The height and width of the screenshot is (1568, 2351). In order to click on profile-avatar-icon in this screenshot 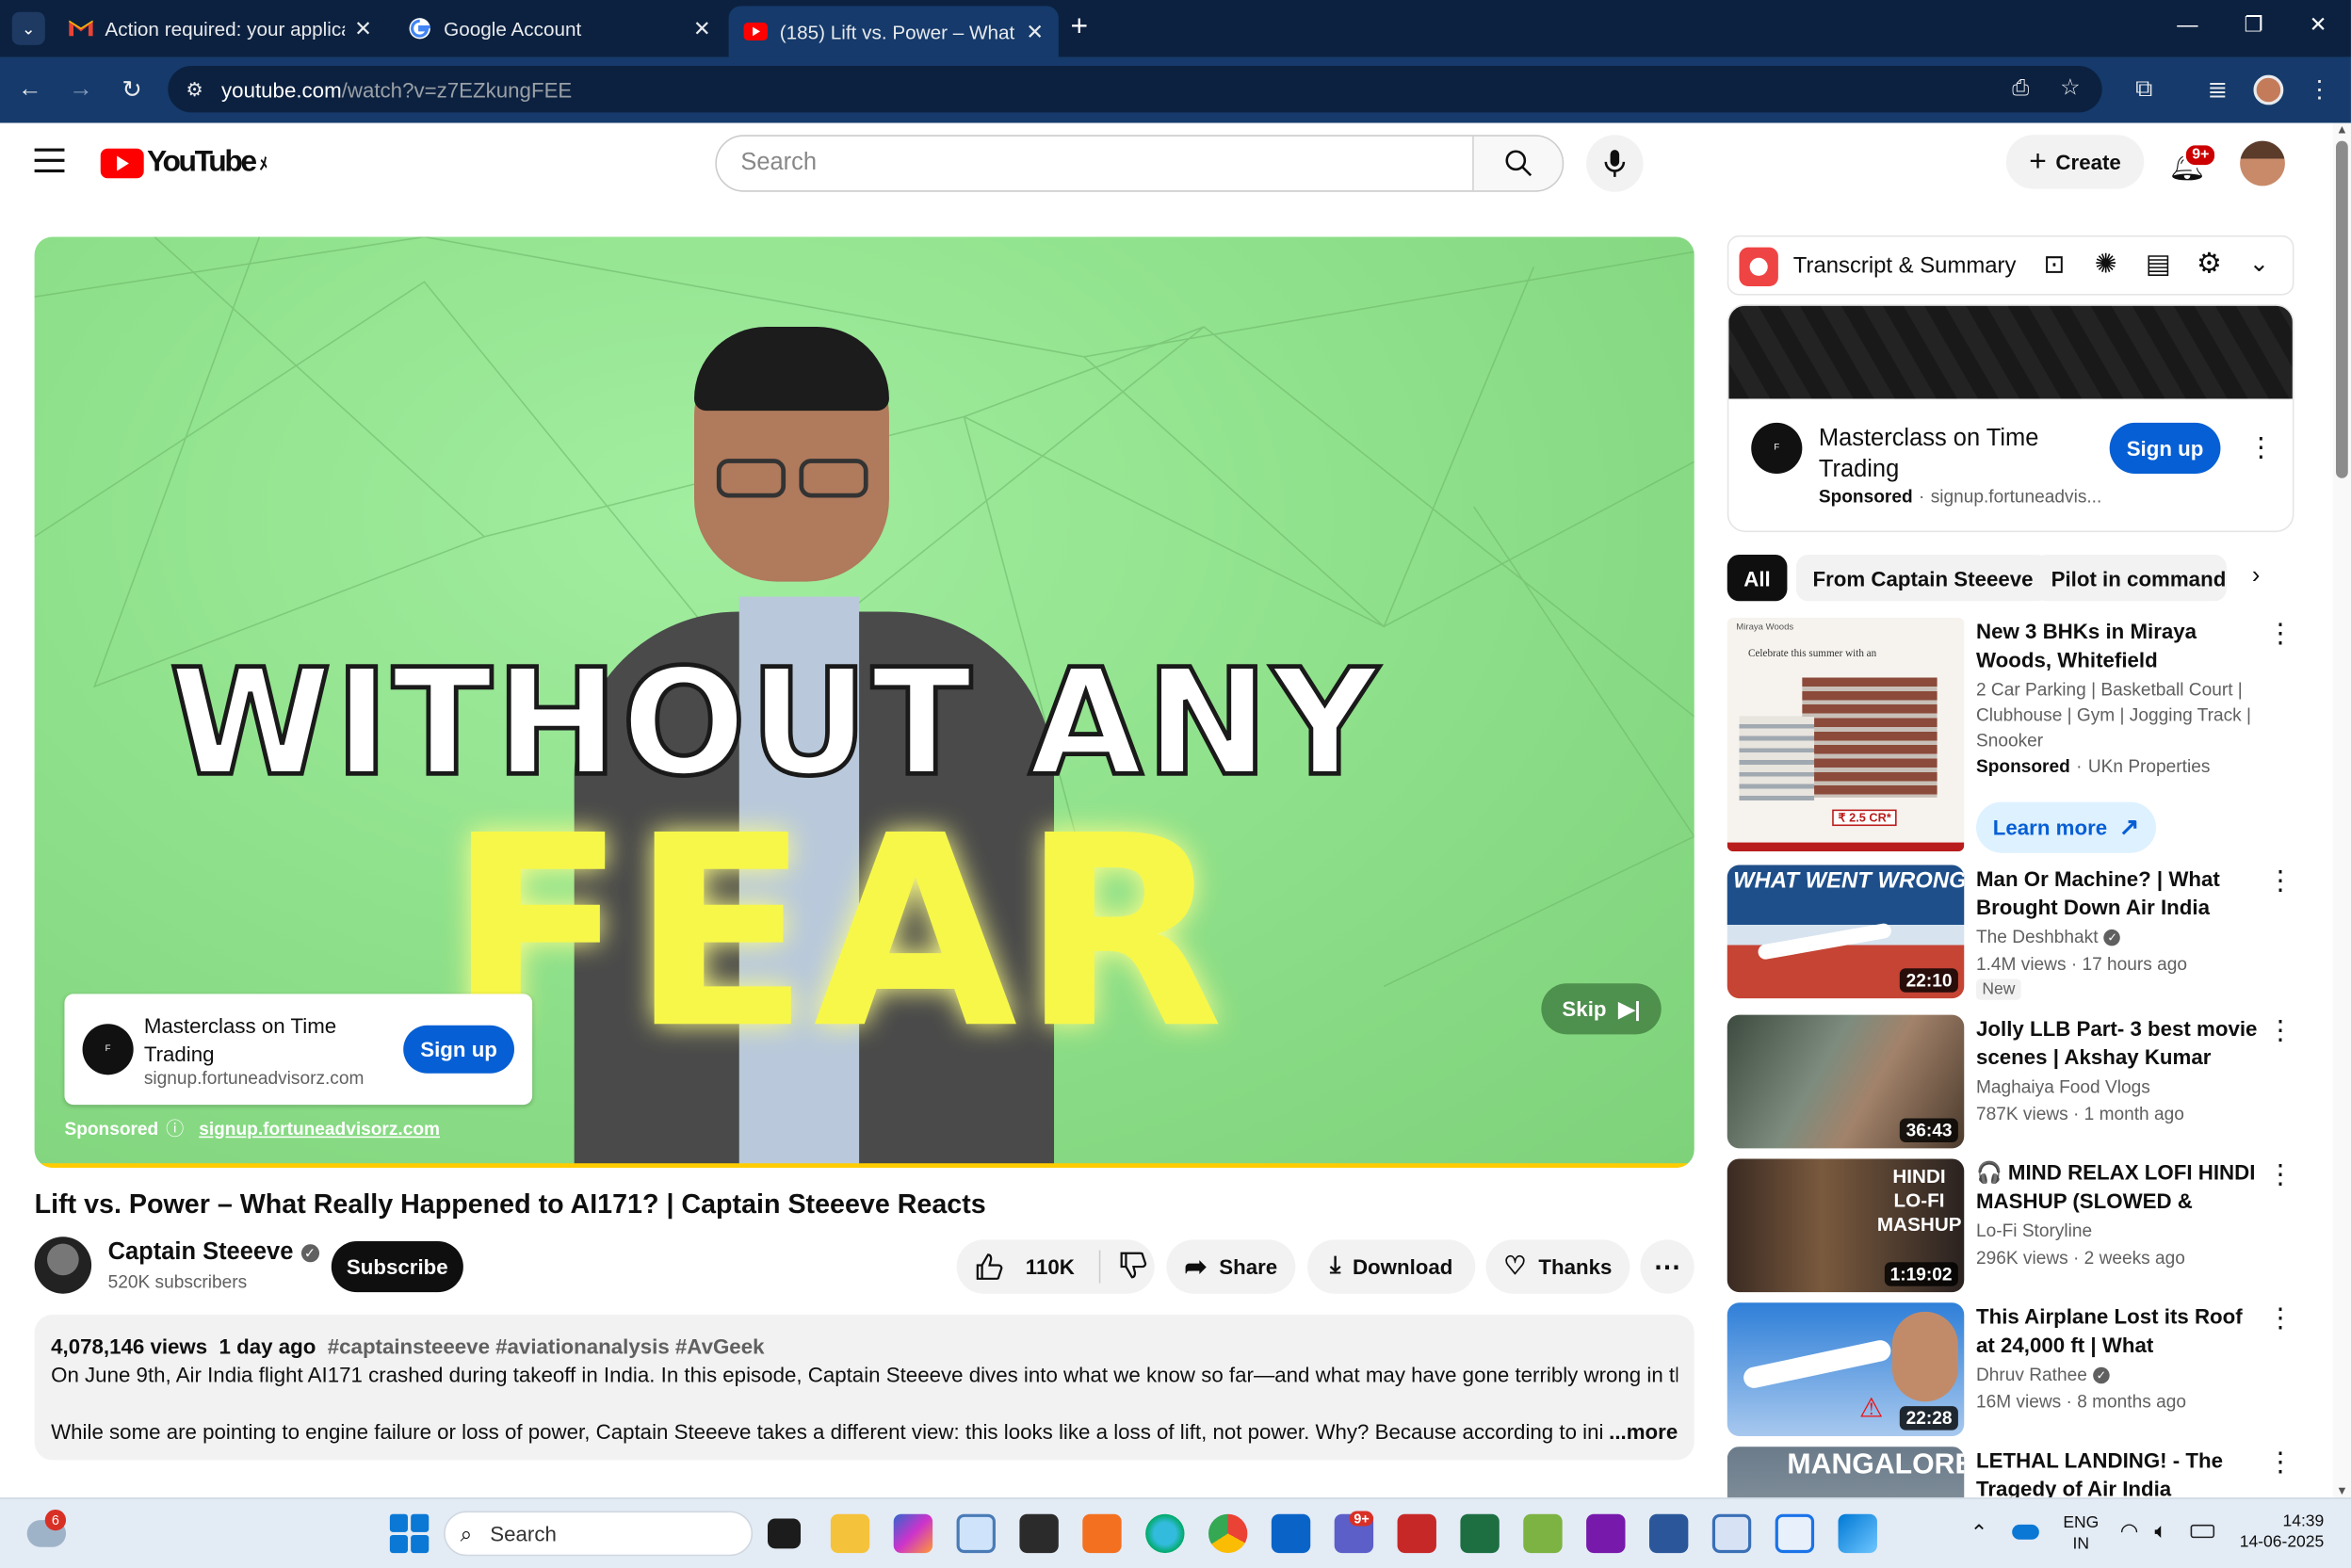, I will do `click(2268, 89)`.